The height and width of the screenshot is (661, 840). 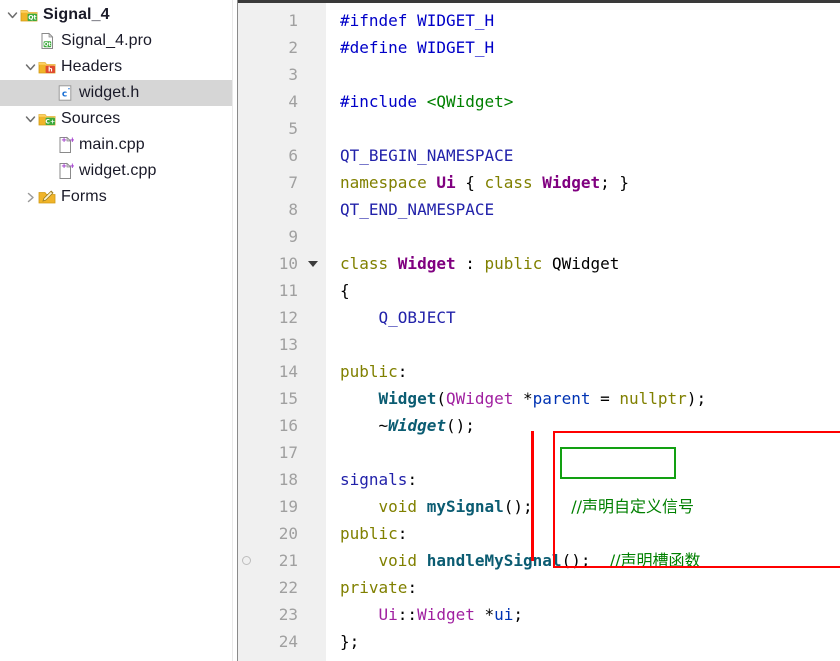 What do you see at coordinates (107, 40) in the screenshot?
I see `tree-item-label: Signal_4.pro` at bounding box center [107, 40].